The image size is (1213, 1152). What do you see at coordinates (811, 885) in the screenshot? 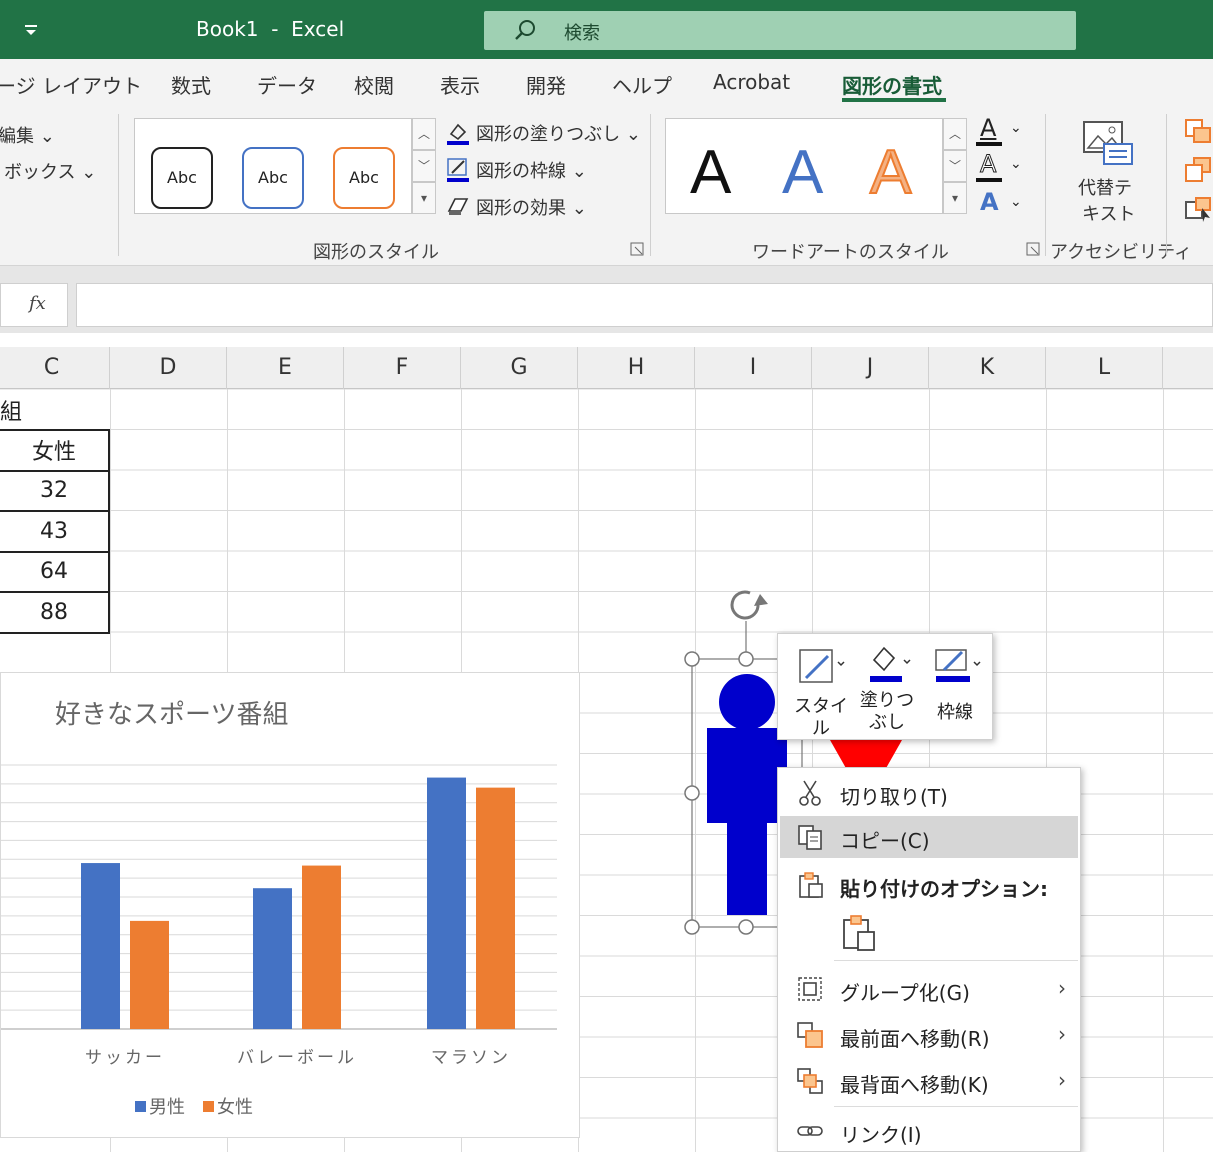
I see `clipboard-icon` at bounding box center [811, 885].